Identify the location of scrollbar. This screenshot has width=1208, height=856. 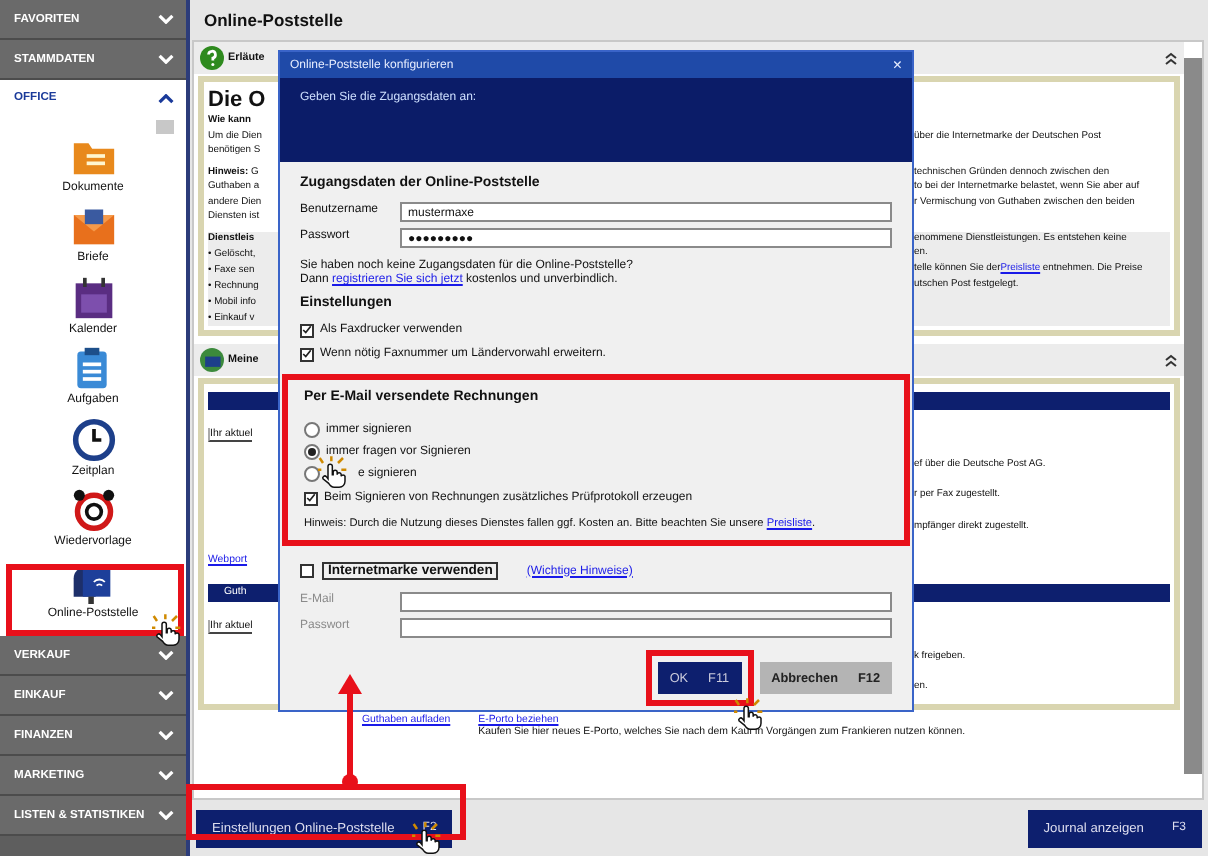
(1193, 416).